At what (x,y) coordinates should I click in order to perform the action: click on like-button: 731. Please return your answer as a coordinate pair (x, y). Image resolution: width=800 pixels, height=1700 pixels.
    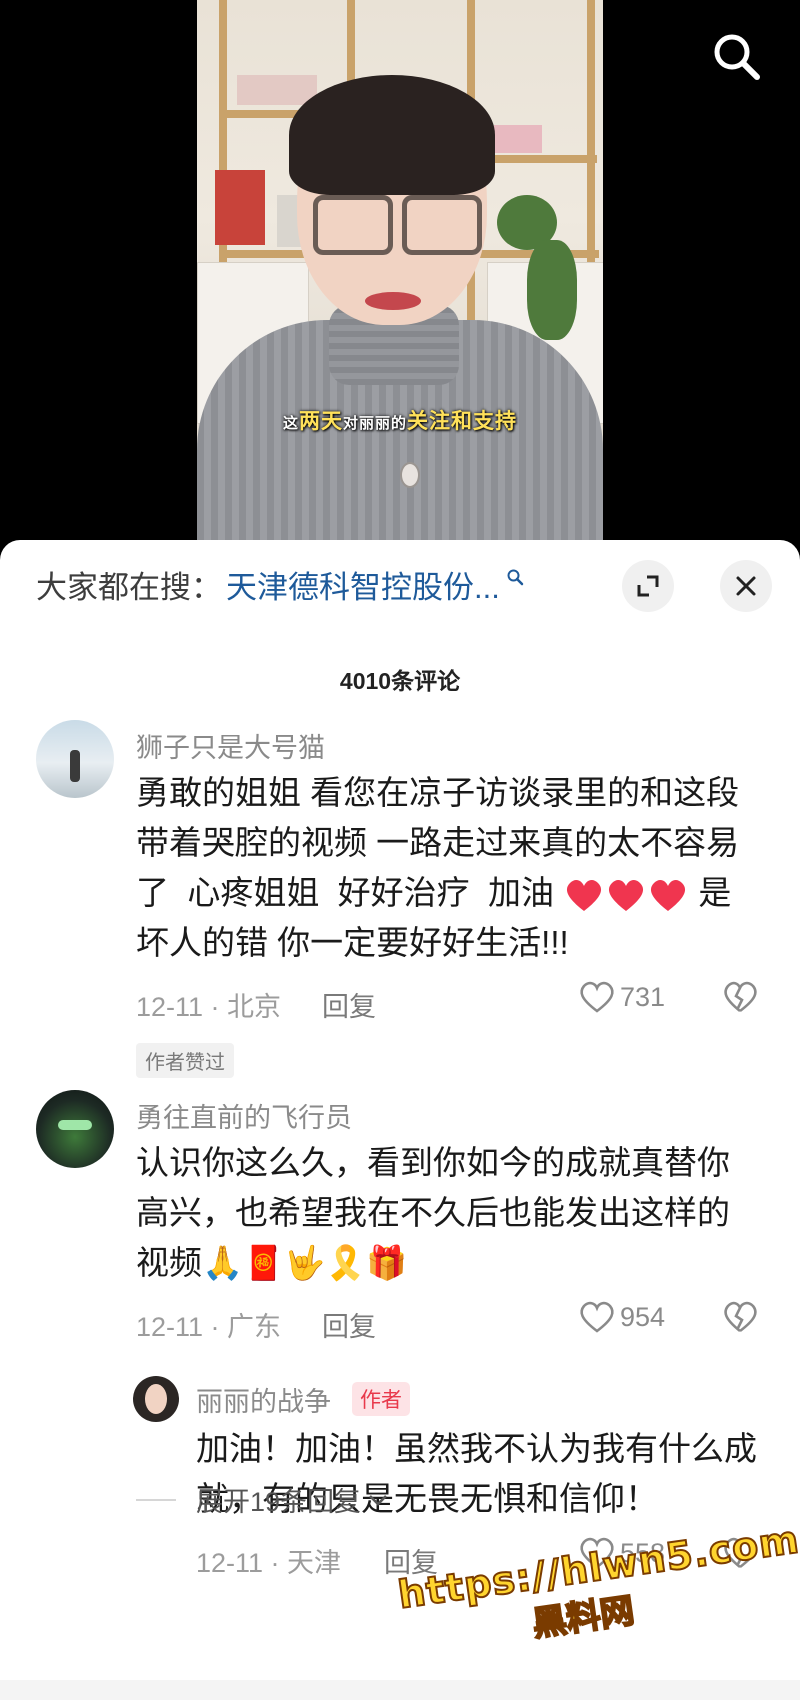
    Looking at the image, I should click on (621, 997).